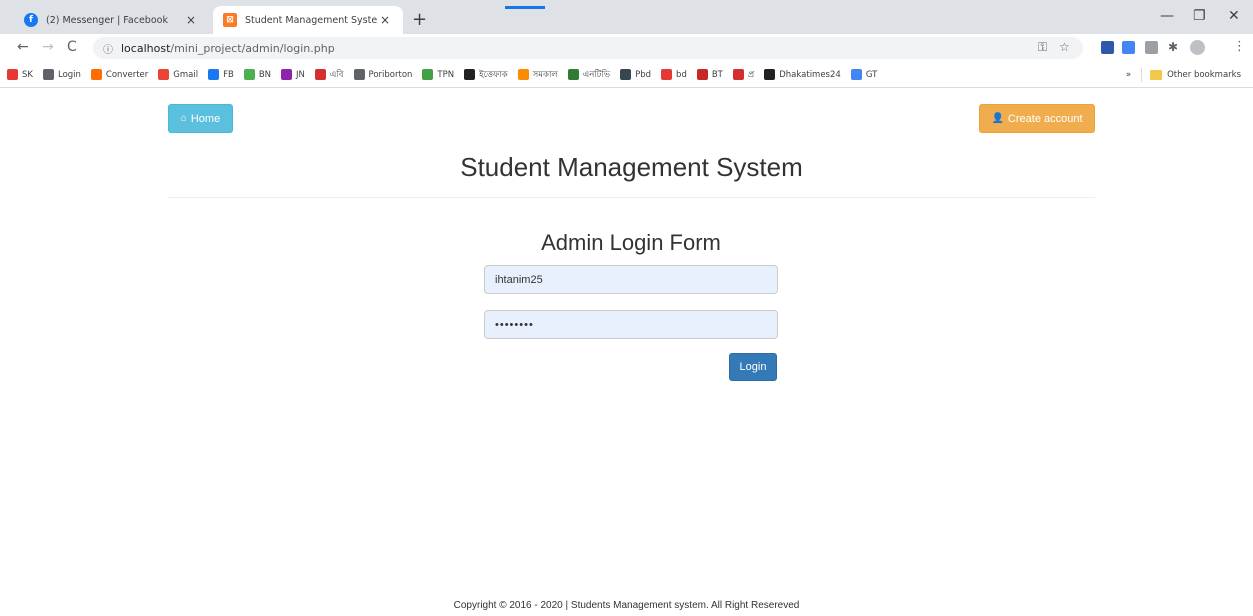 The width and height of the screenshot is (1253, 616). What do you see at coordinates (308, 20) in the screenshot?
I see `tab-student-management: ⊠ Student Management System ×` at bounding box center [308, 20].